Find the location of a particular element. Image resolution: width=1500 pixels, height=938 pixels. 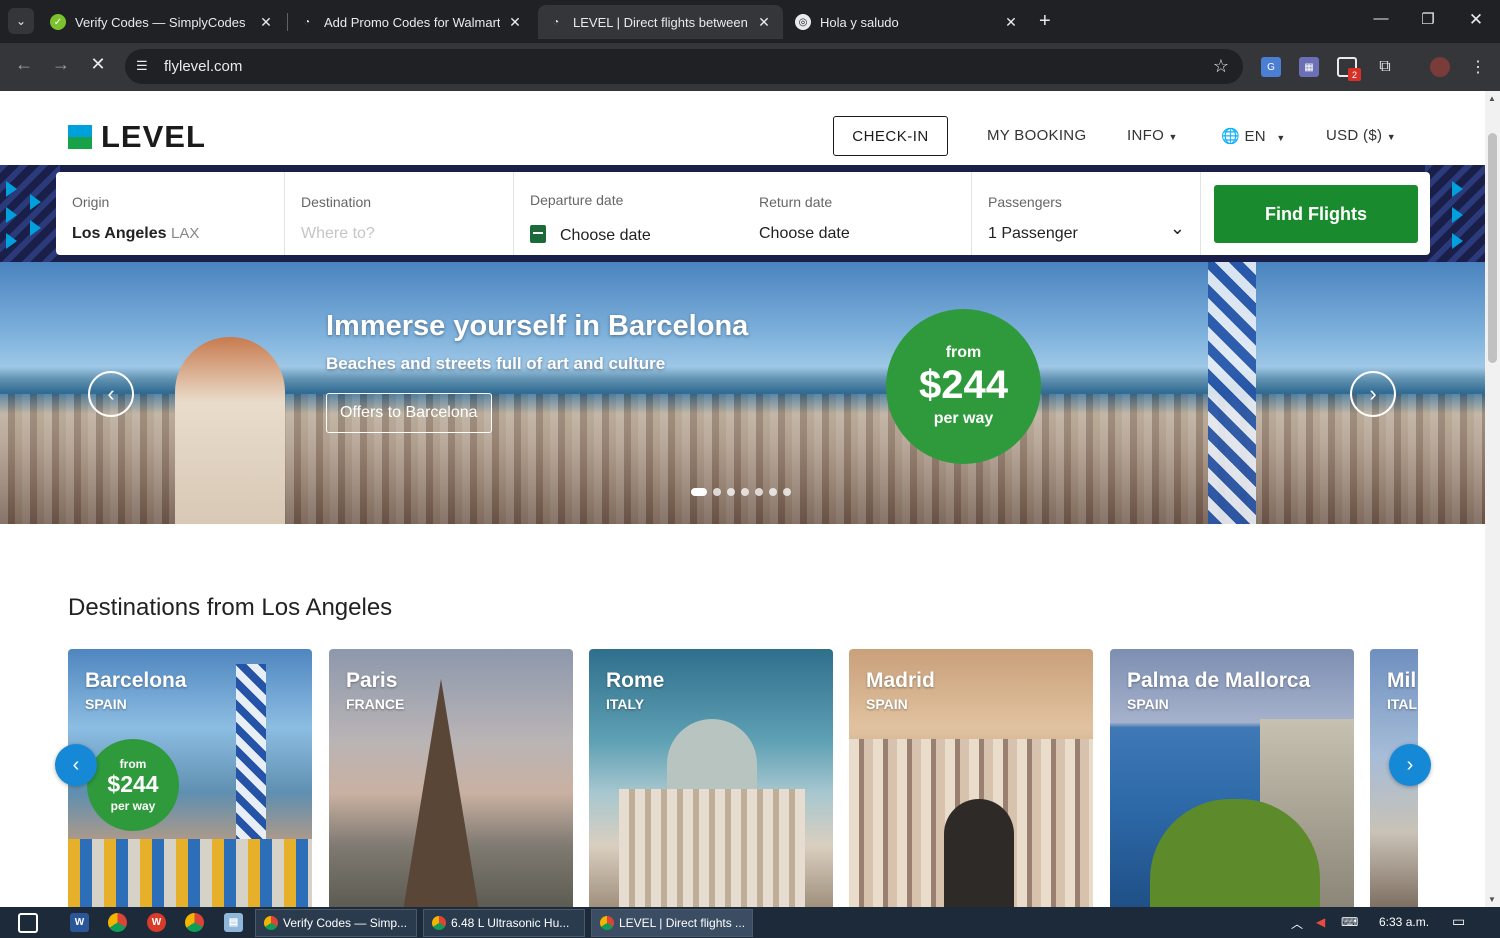

volume-muted-icon: ◀ is located at coordinates (1320, 922).